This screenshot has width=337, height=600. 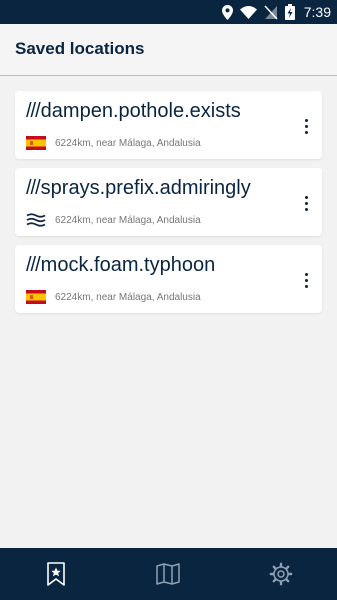 I want to click on battery-charging-icon, so click(x=289, y=12).